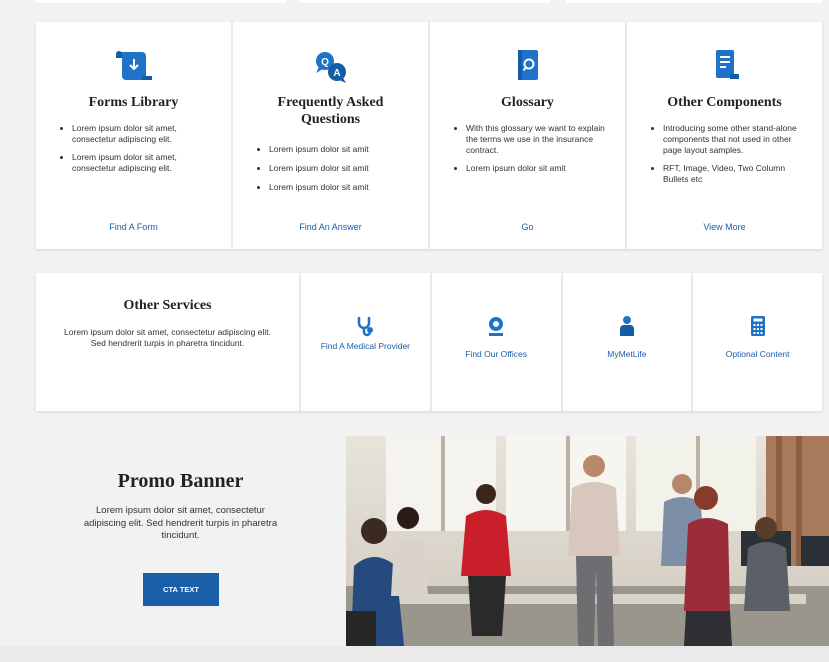  What do you see at coordinates (627, 354) in the screenshot?
I see `service-label: MyMetLife` at bounding box center [627, 354].